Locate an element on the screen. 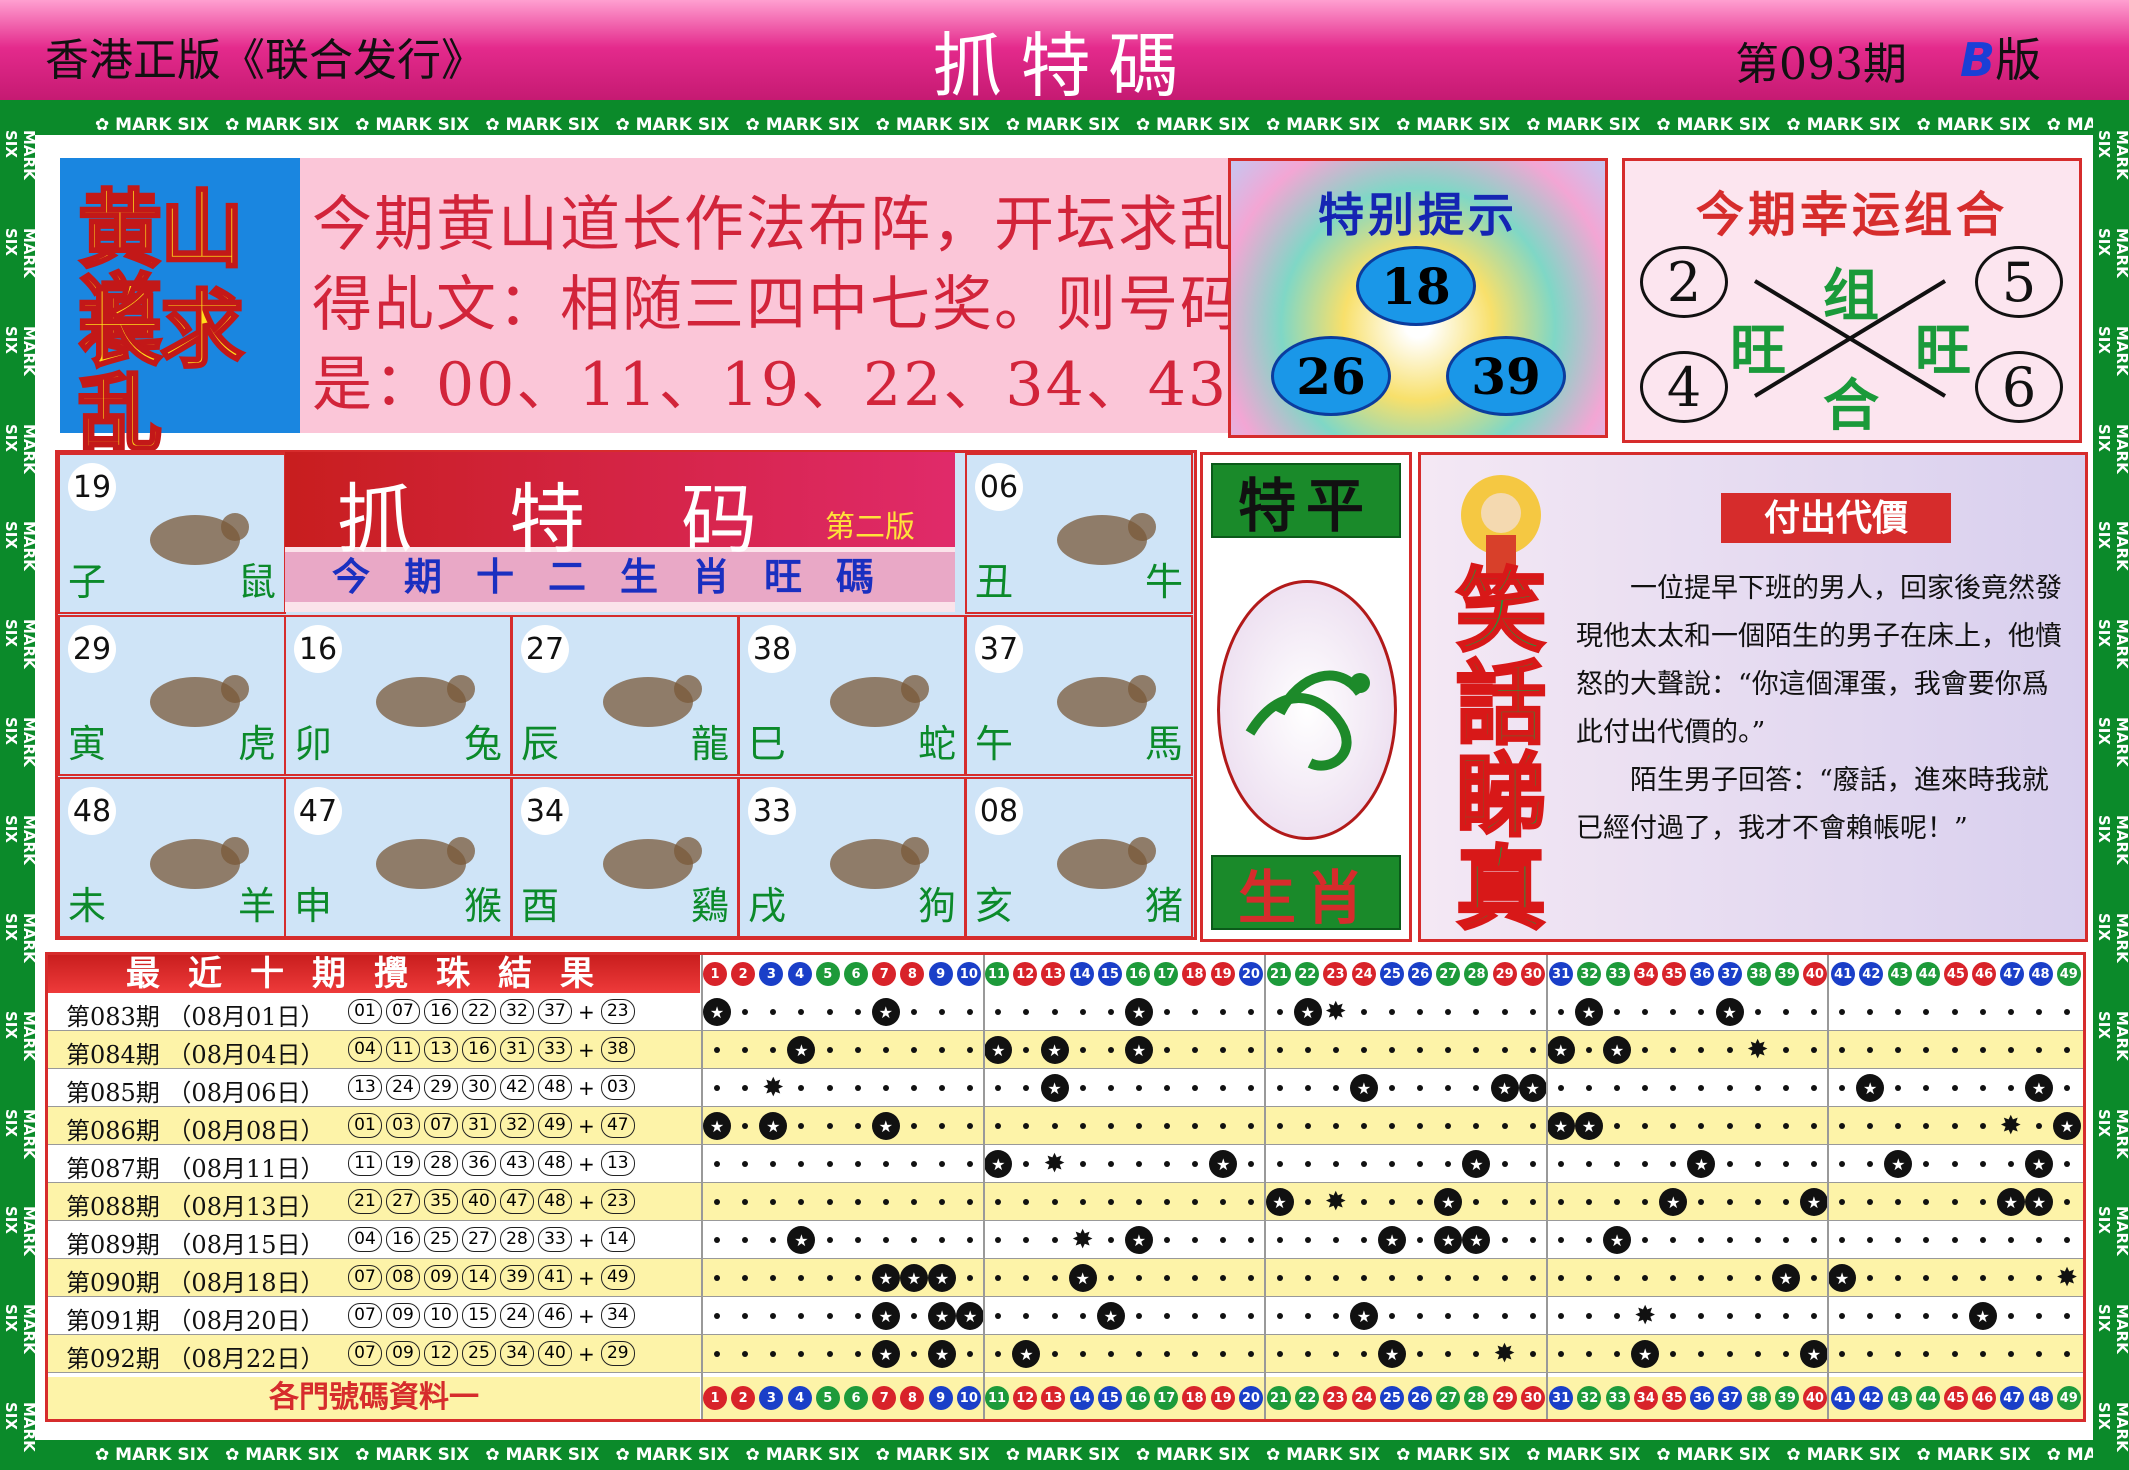 The width and height of the screenshot is (2129, 1470). draw-numbers: 13 24 29 30 42 48 +03 is located at coordinates (491, 1087).